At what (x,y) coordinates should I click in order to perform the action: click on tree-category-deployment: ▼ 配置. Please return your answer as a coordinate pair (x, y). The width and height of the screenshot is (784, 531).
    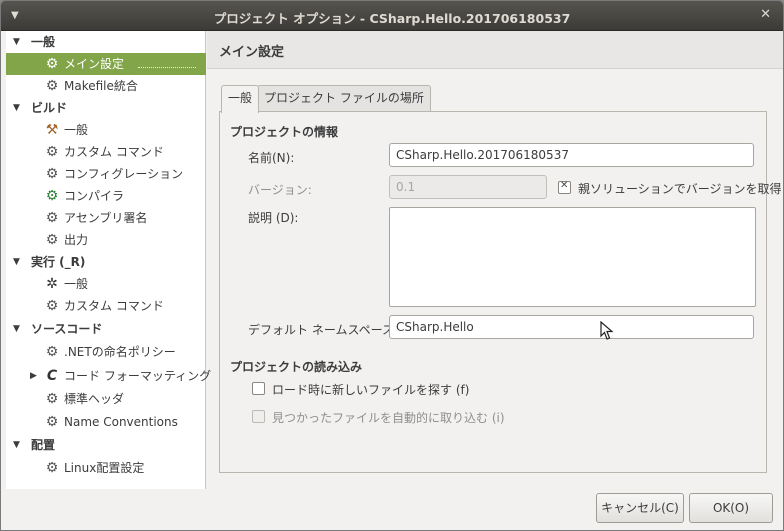
    Looking at the image, I should click on (106, 445).